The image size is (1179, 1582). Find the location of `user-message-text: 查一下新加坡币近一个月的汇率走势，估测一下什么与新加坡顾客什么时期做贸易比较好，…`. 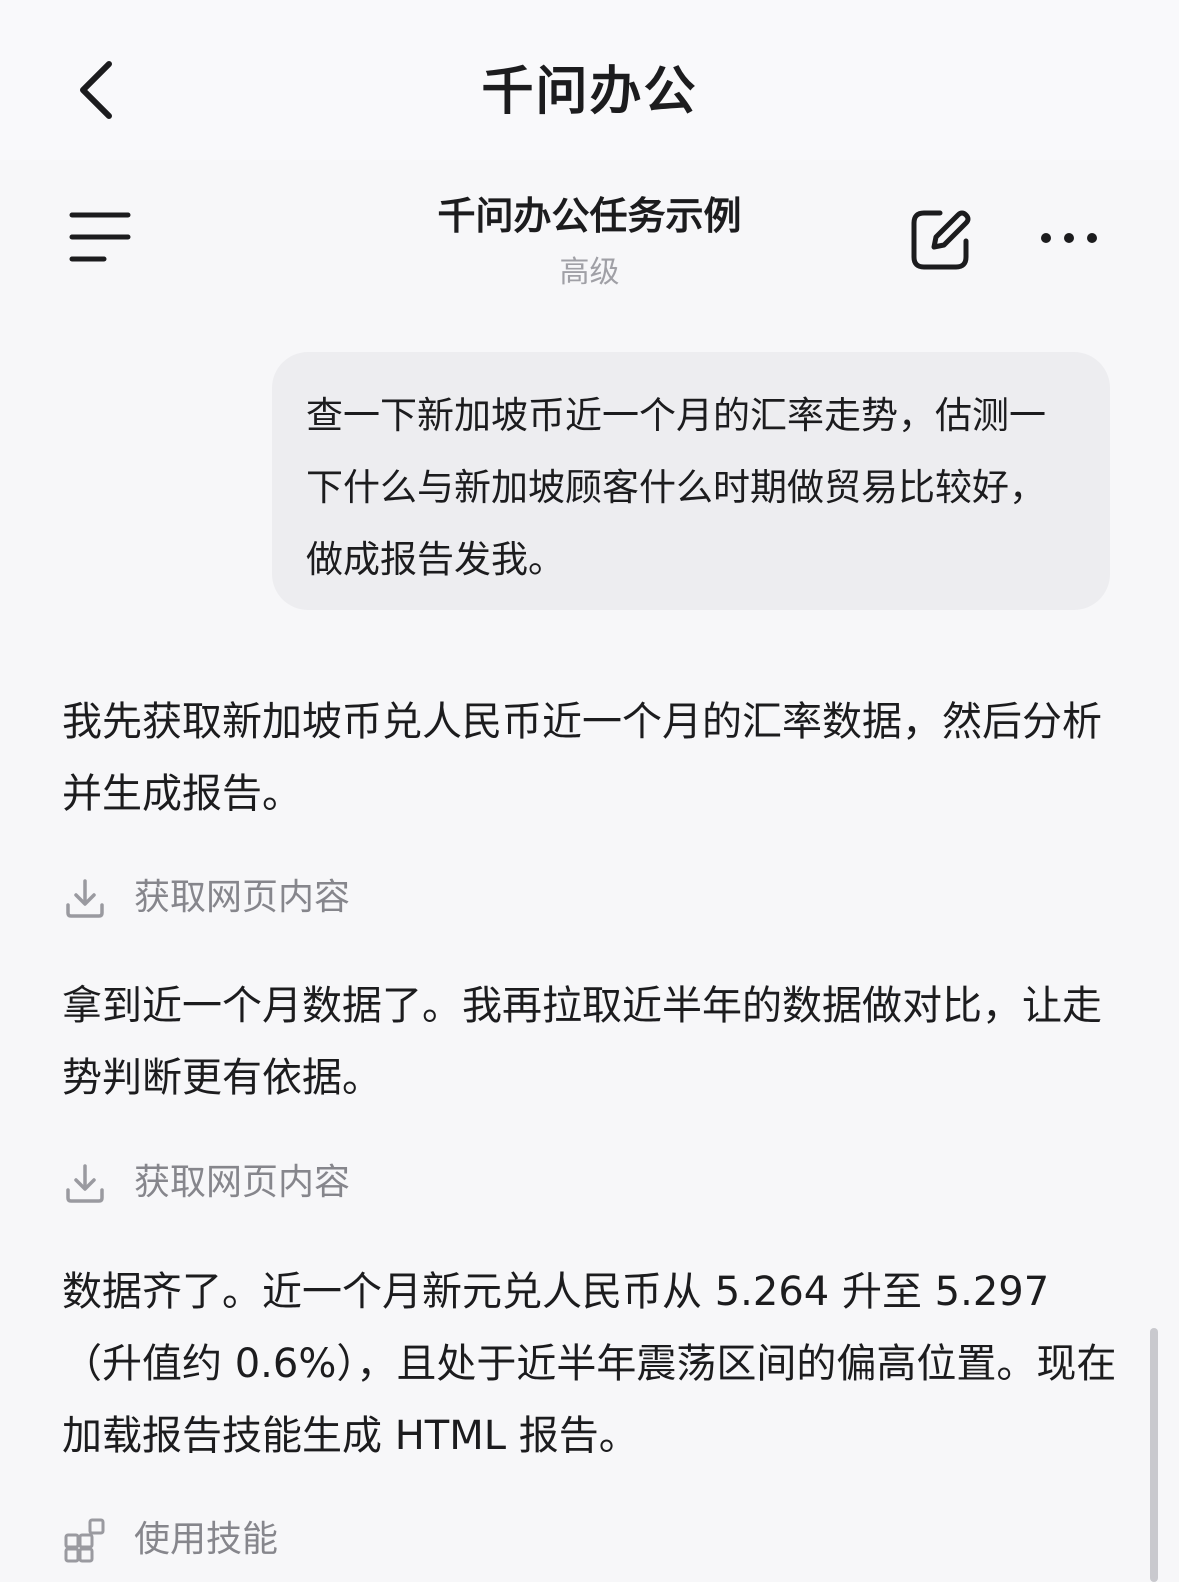

user-message-text: 查一下新加坡币近一个月的汇率走势，估测一下什么与新加坡顾客什么时期做贸易比较好，… is located at coordinates (676, 487).